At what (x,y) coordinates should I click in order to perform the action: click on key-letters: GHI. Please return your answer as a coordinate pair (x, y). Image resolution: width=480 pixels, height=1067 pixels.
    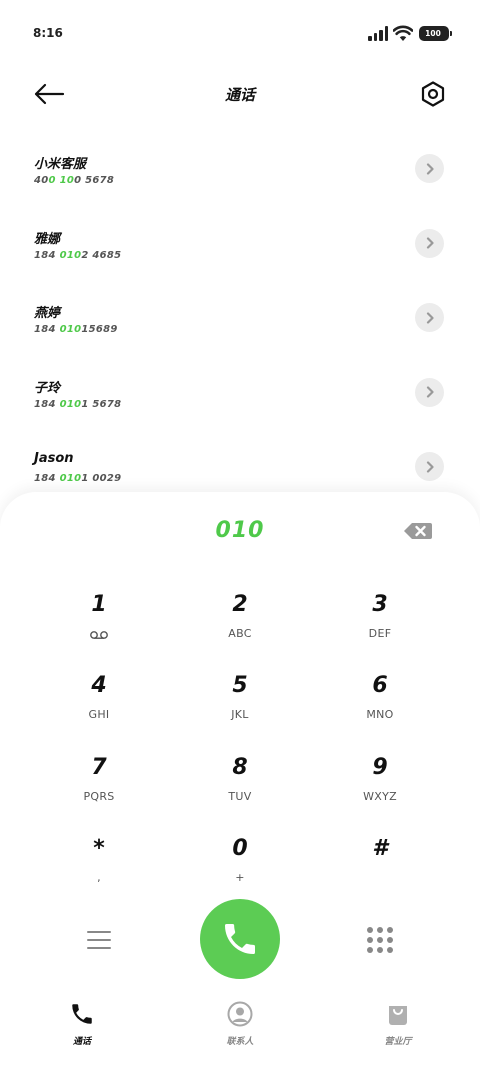
    Looking at the image, I should click on (99, 714).